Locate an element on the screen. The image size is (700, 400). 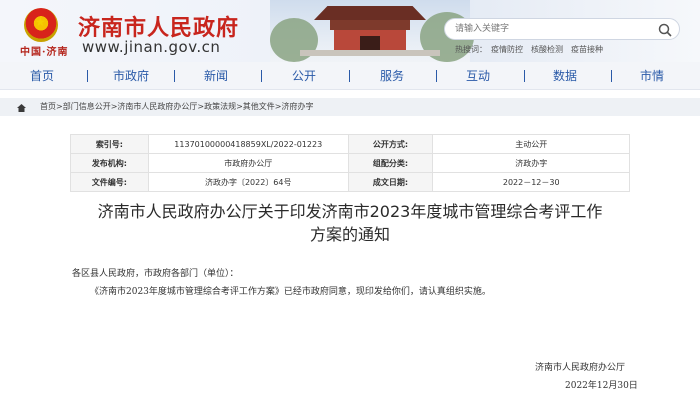
nav-item-public: 公开 is located at coordinates (304, 76).